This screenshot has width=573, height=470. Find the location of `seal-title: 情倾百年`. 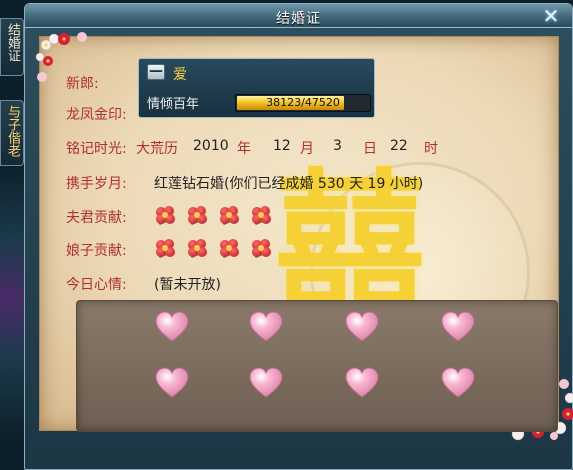

seal-title: 情倾百年 is located at coordinates (173, 104).